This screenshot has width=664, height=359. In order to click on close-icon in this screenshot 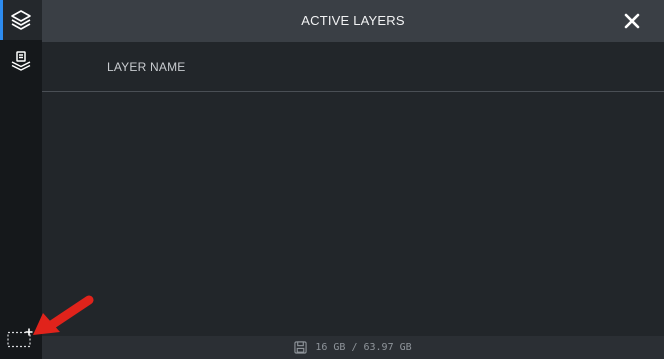, I will do `click(632, 21)`.